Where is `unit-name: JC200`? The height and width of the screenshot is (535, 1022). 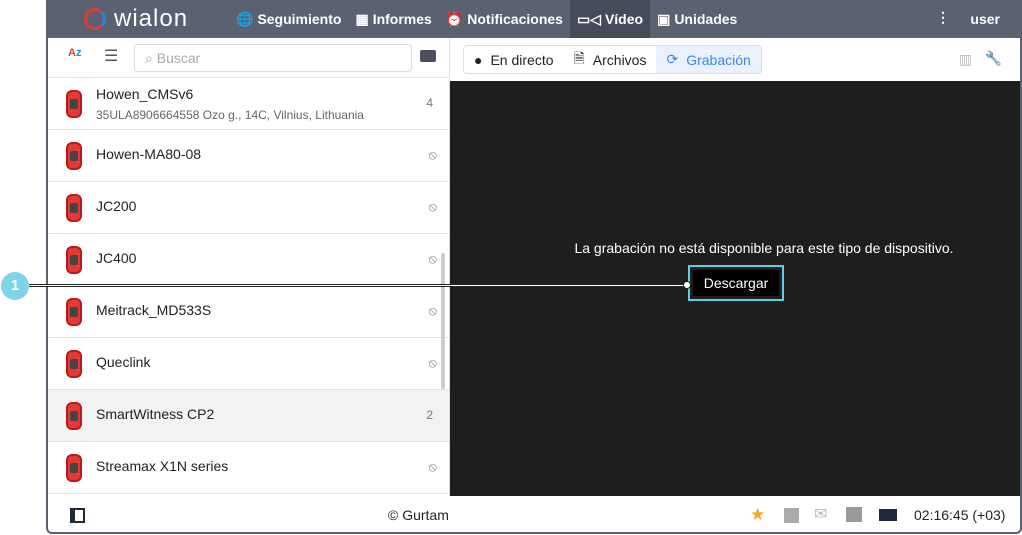 unit-name: JC200 is located at coordinates (116, 206).